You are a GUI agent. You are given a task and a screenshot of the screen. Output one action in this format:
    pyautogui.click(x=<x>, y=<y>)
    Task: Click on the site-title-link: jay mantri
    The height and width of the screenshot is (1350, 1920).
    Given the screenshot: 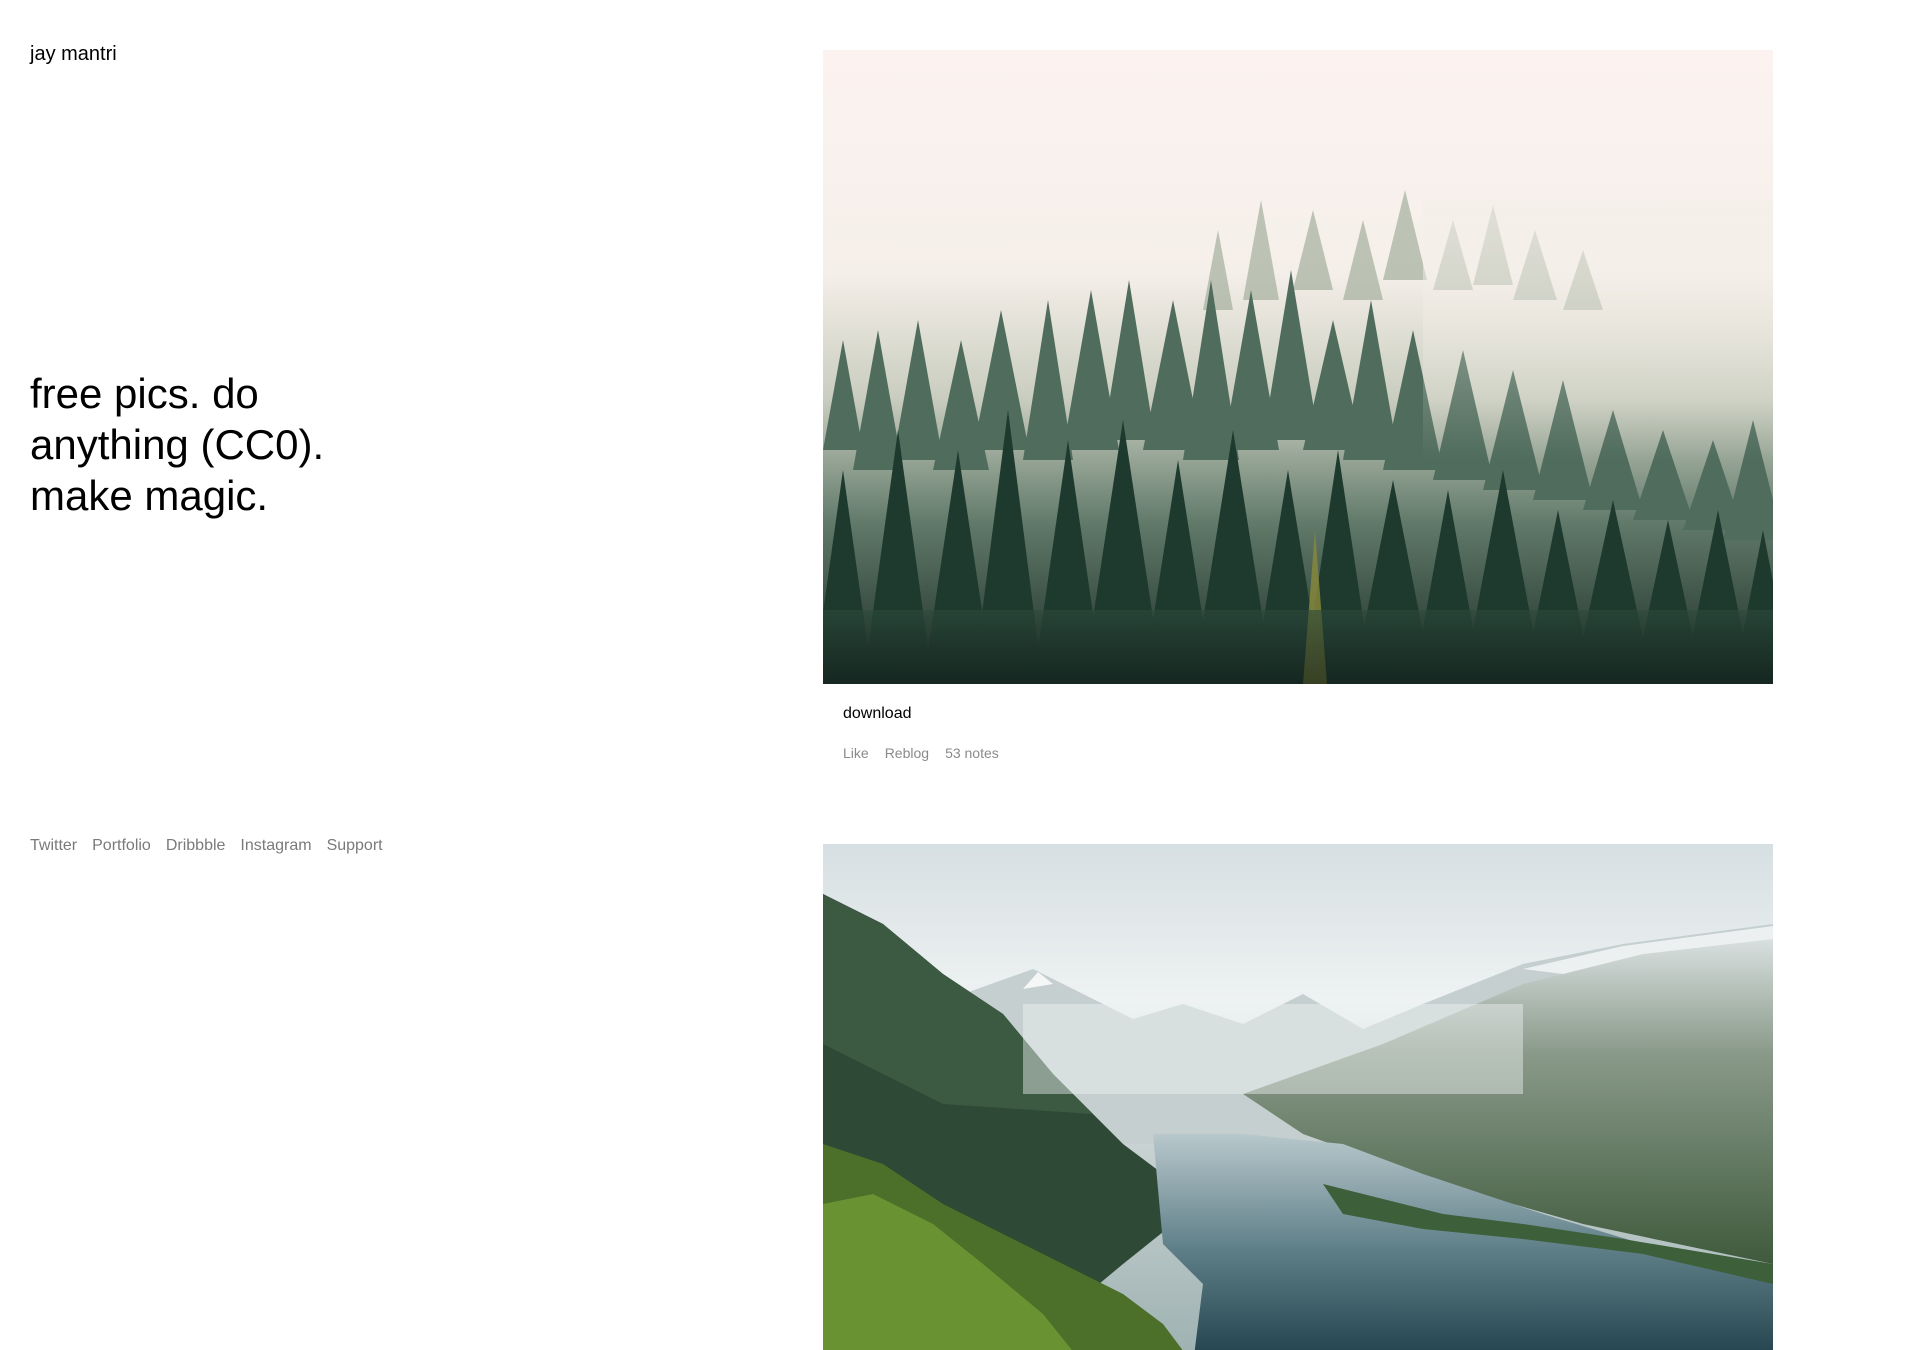 What is the action you would take?
    pyautogui.click(x=73, y=54)
    